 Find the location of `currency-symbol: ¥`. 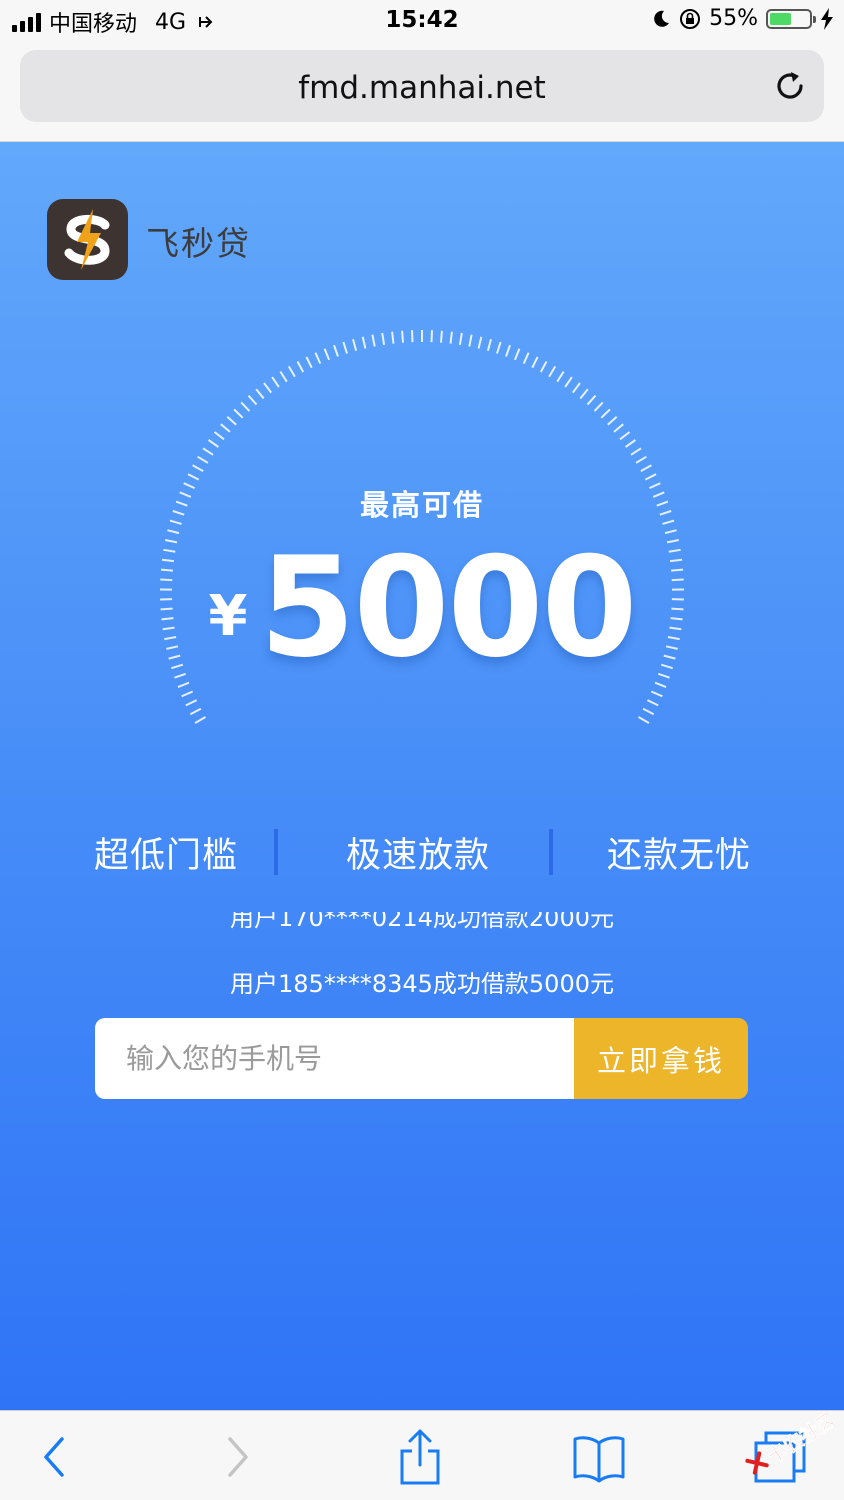

currency-symbol: ¥ is located at coordinates (228, 616).